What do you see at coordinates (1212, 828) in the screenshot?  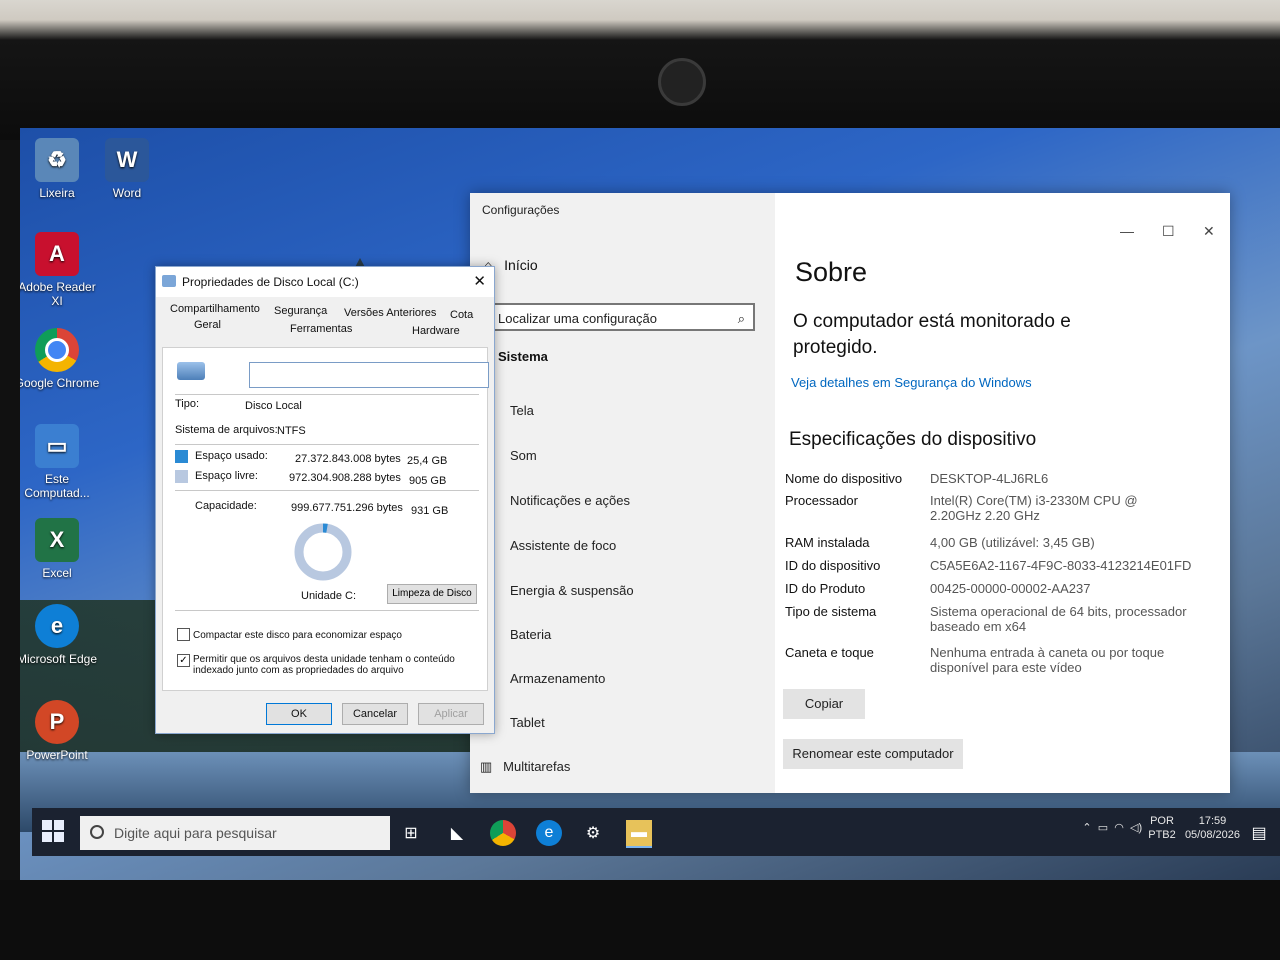 I see `clock: 17:59 05/08/2026` at bounding box center [1212, 828].